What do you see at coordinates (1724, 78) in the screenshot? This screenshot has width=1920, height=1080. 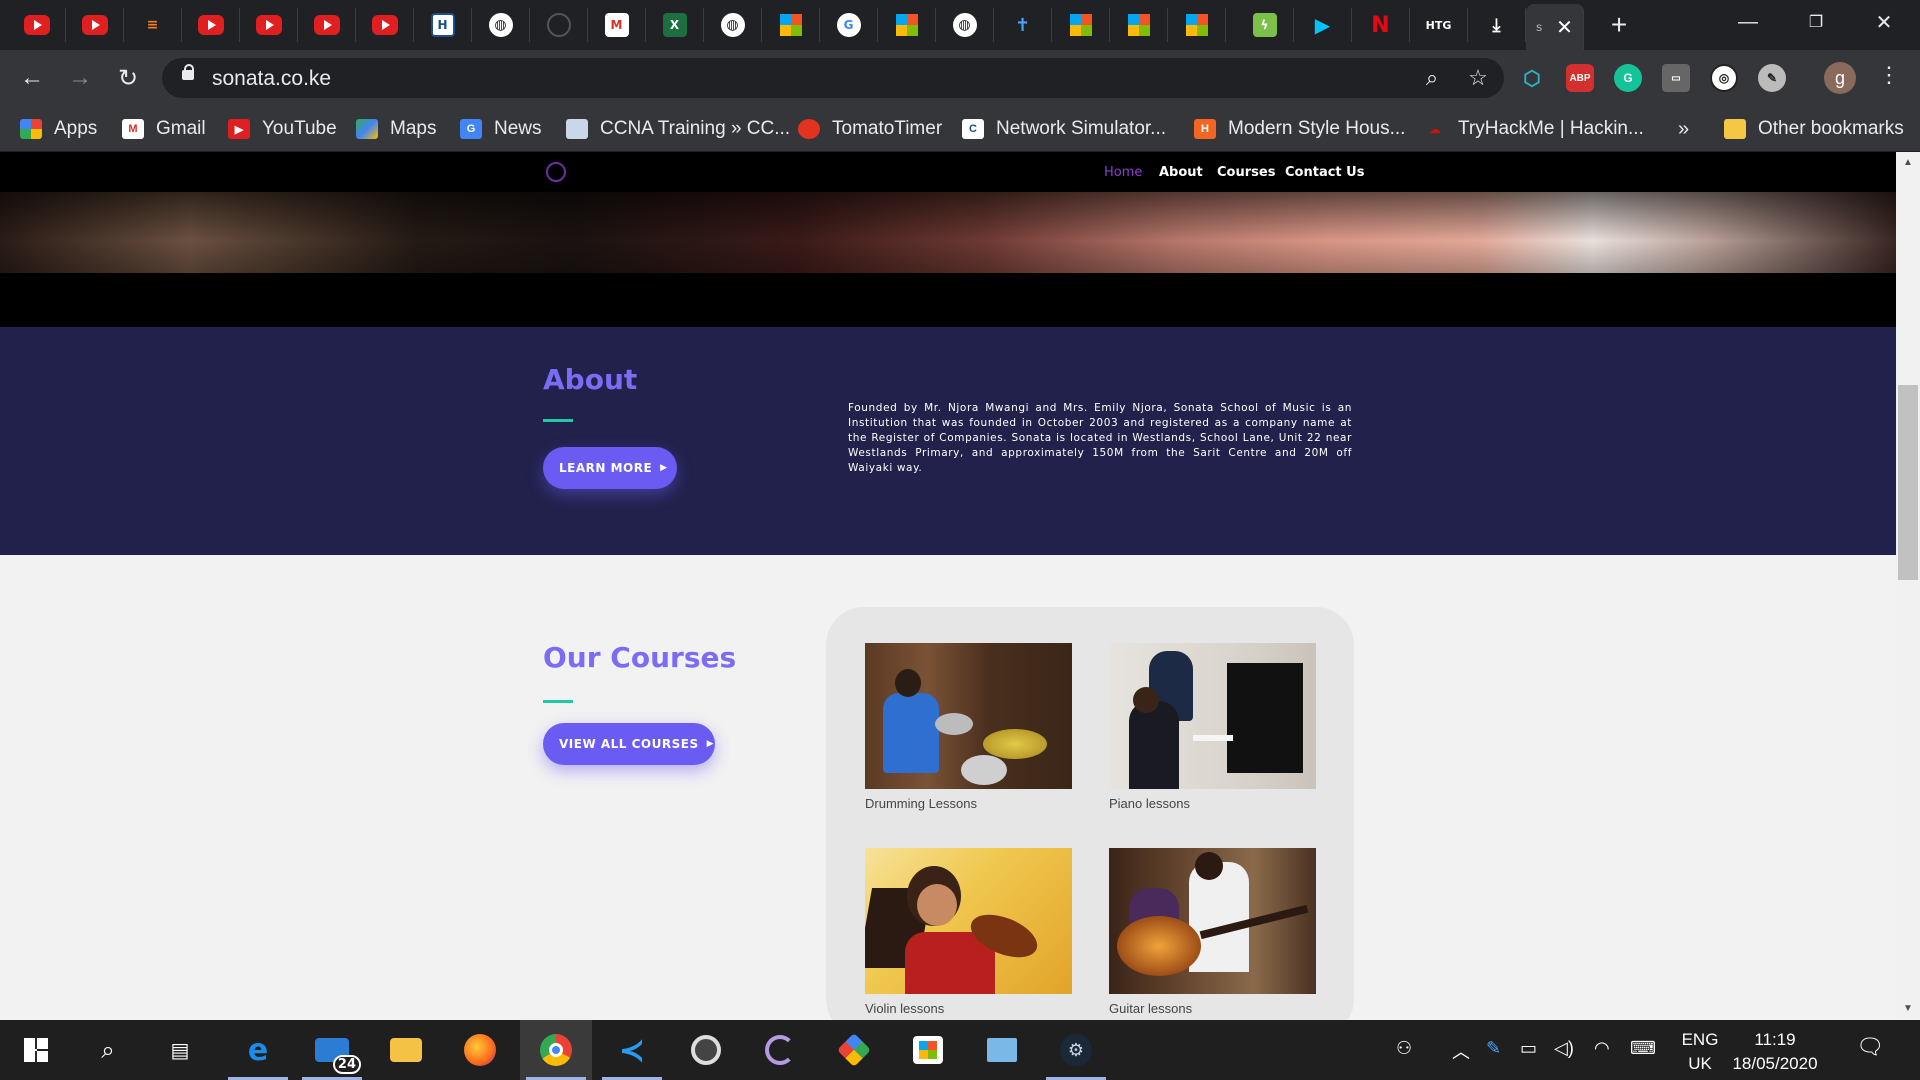 I see `extension-circle-icon: ◎` at bounding box center [1724, 78].